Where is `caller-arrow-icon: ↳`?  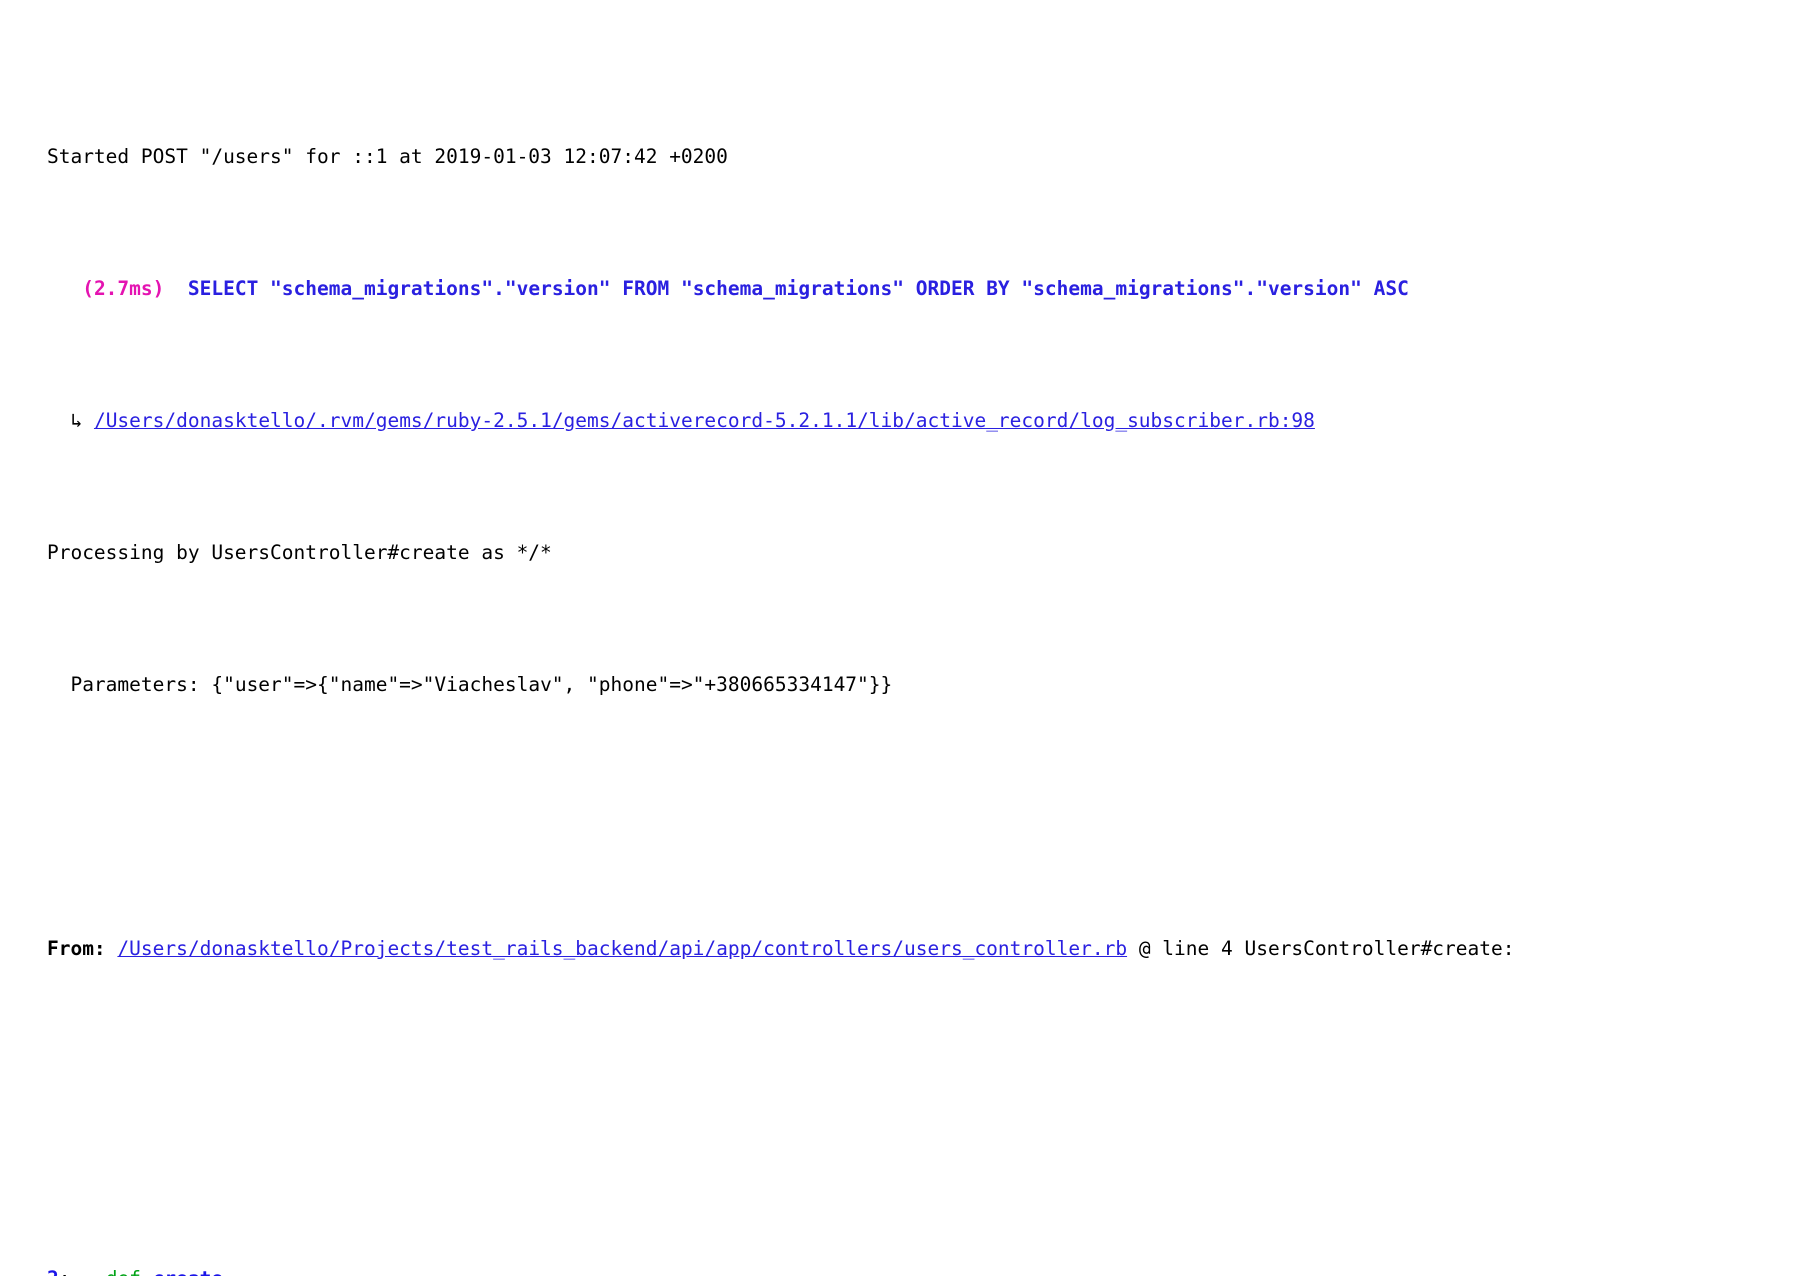
caller-arrow-icon: ↳ is located at coordinates (76, 420).